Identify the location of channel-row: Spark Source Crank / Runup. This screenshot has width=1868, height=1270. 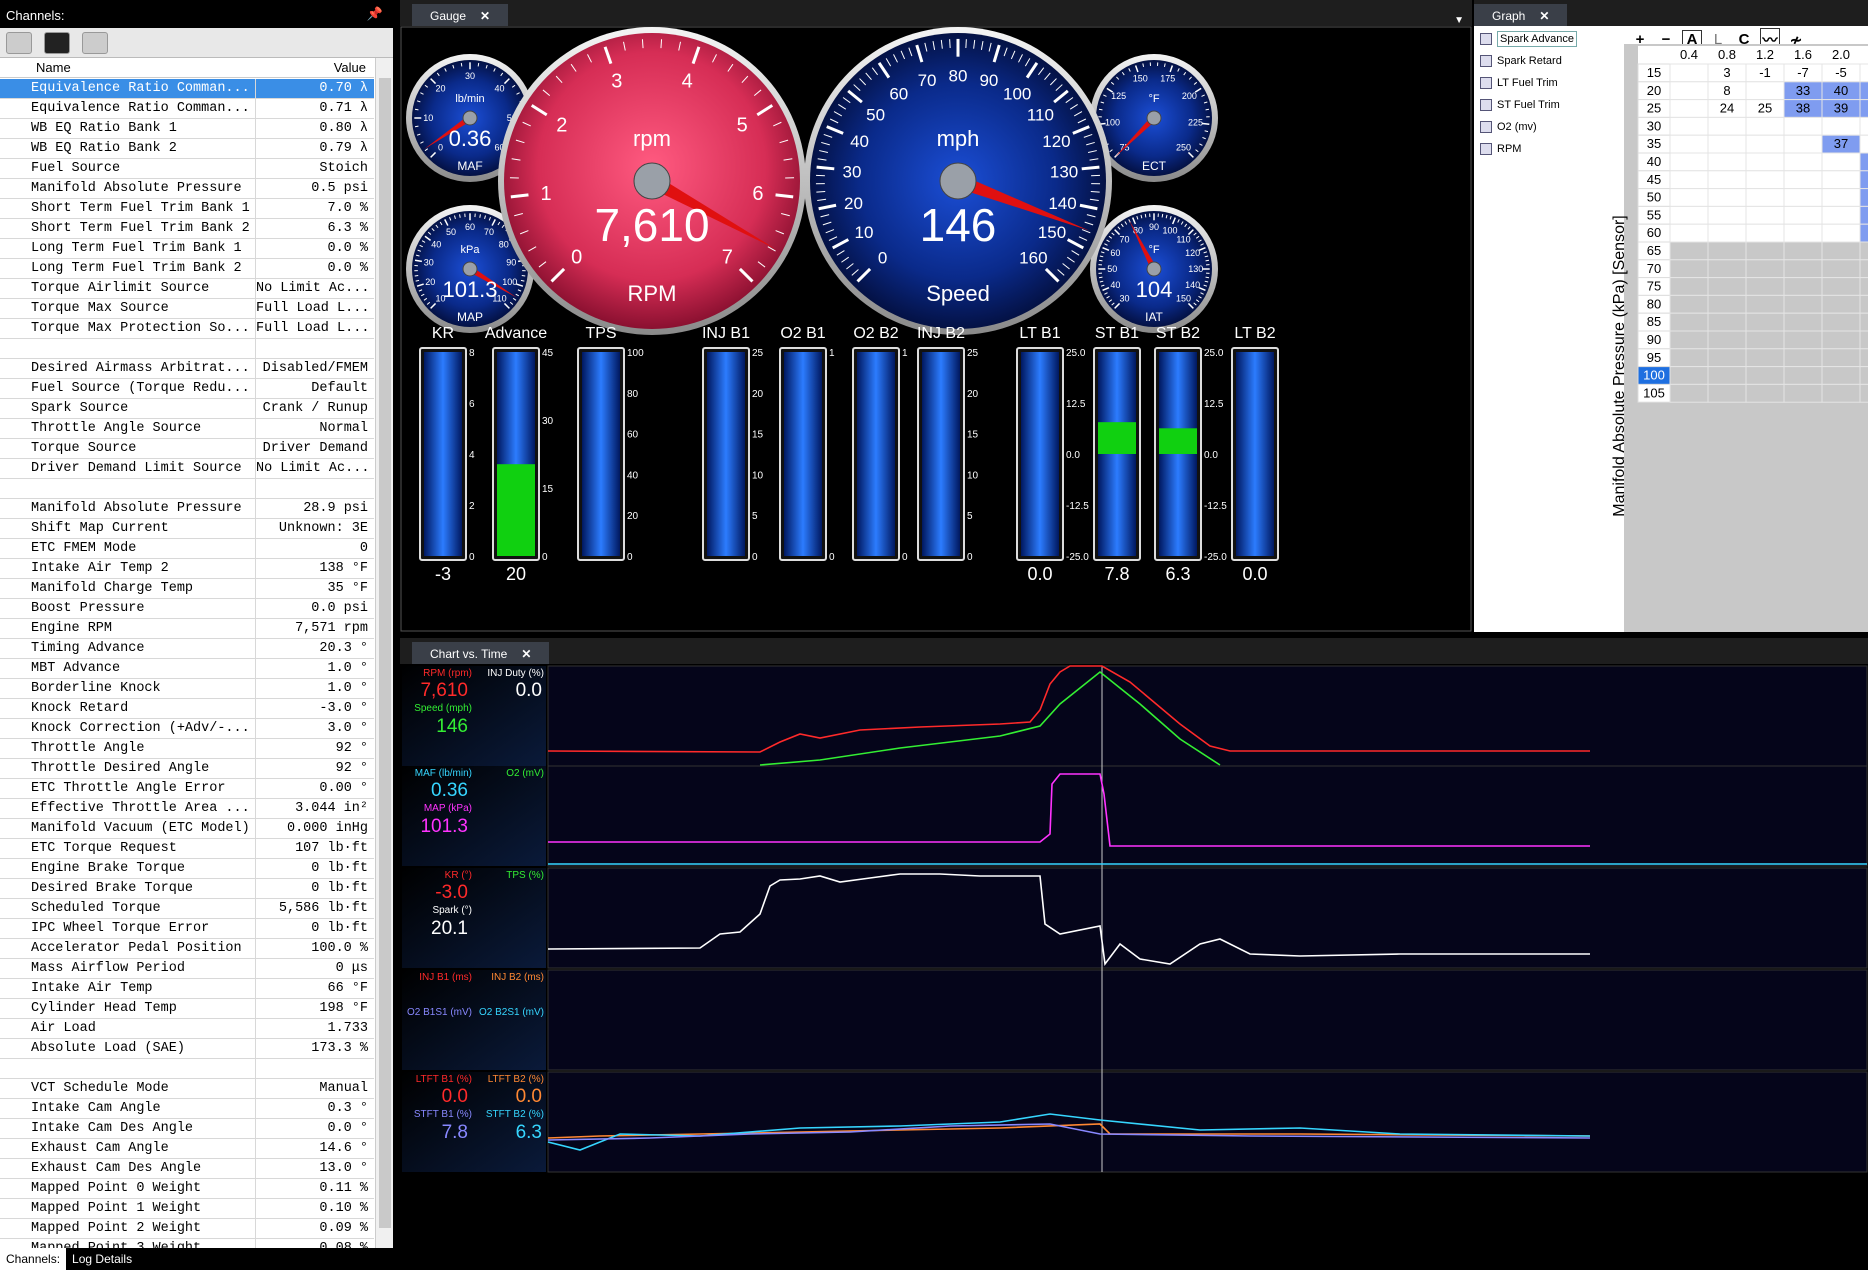
(187, 408).